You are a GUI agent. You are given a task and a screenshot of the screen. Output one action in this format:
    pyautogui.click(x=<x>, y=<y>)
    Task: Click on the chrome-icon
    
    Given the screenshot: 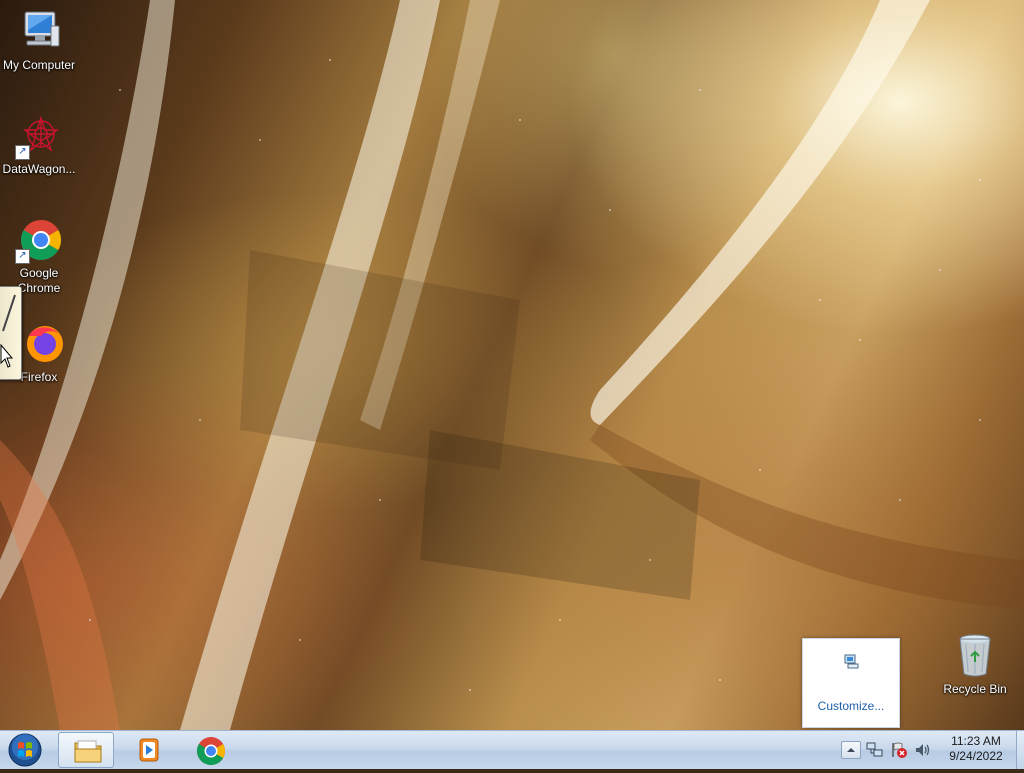 What is the action you would take?
    pyautogui.click(x=211, y=751)
    